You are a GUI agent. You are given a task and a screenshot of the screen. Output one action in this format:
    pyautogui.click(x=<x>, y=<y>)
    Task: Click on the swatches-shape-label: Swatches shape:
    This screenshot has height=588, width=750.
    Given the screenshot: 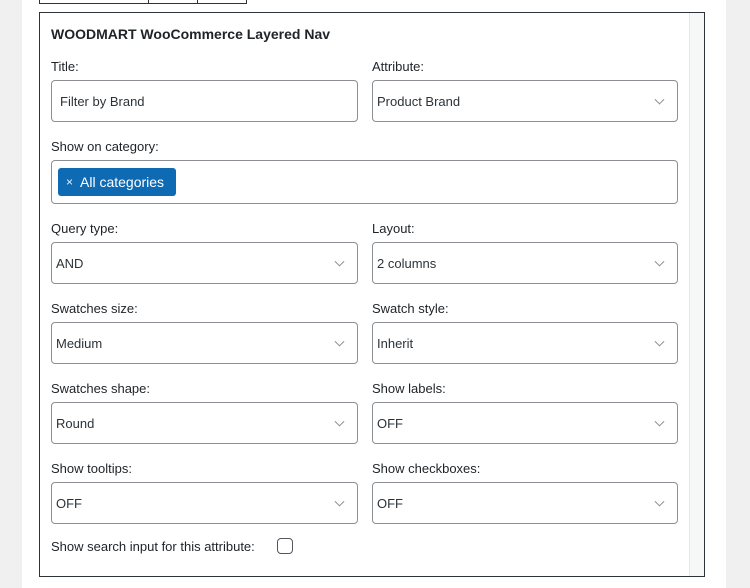 What is the action you would take?
    pyautogui.click(x=101, y=388)
    